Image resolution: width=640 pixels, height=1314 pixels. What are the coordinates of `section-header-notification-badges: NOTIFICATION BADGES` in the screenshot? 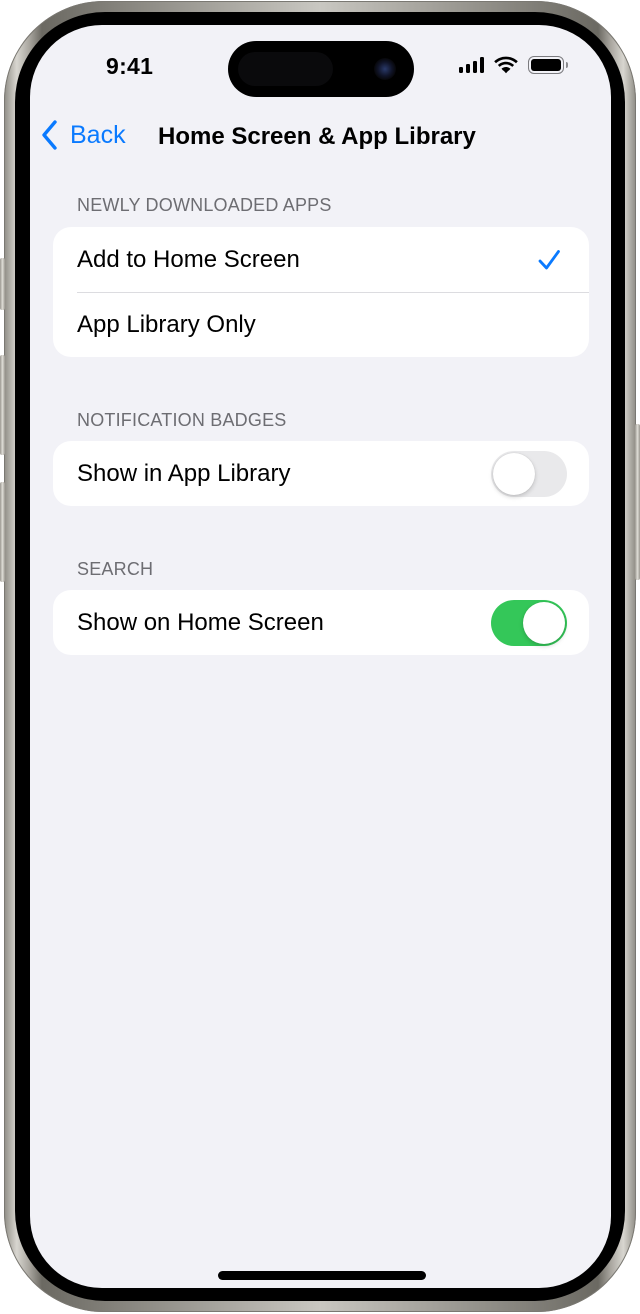 It's located at (182, 420).